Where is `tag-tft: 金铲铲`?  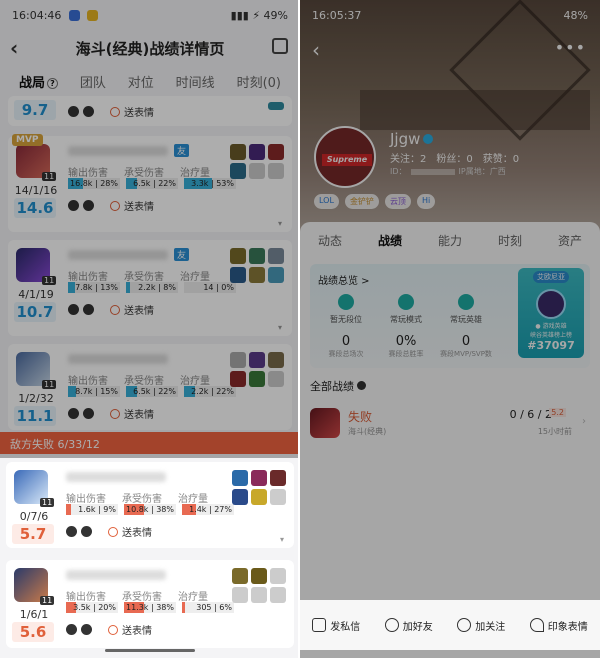
tag-tft: 金铲铲 is located at coordinates (361, 201).